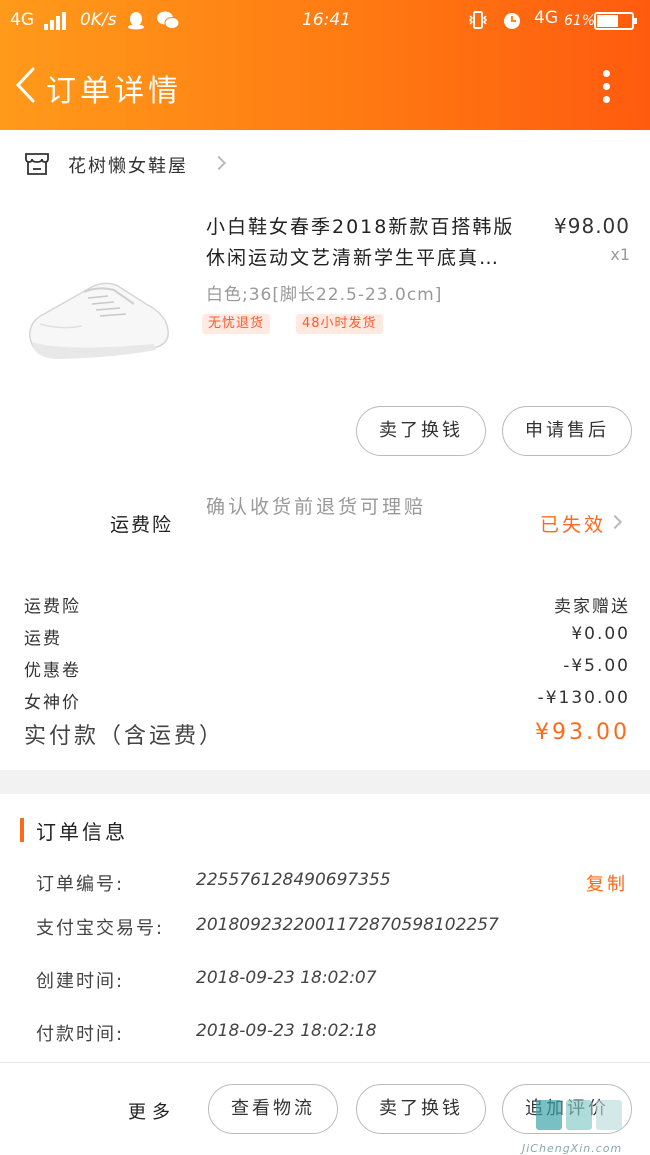 This screenshot has height=1155, width=650. I want to click on fee-label: 优惠卷, so click(52, 671).